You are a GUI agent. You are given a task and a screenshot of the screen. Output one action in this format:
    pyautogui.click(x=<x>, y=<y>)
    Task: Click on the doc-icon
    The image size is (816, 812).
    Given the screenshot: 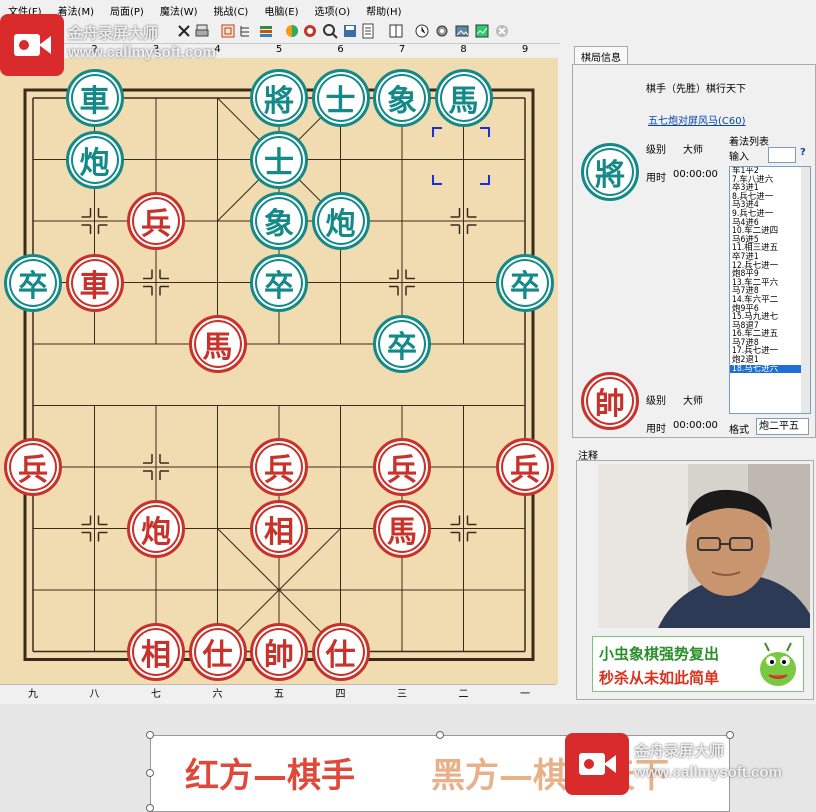 What is the action you would take?
    pyautogui.click(x=368, y=31)
    